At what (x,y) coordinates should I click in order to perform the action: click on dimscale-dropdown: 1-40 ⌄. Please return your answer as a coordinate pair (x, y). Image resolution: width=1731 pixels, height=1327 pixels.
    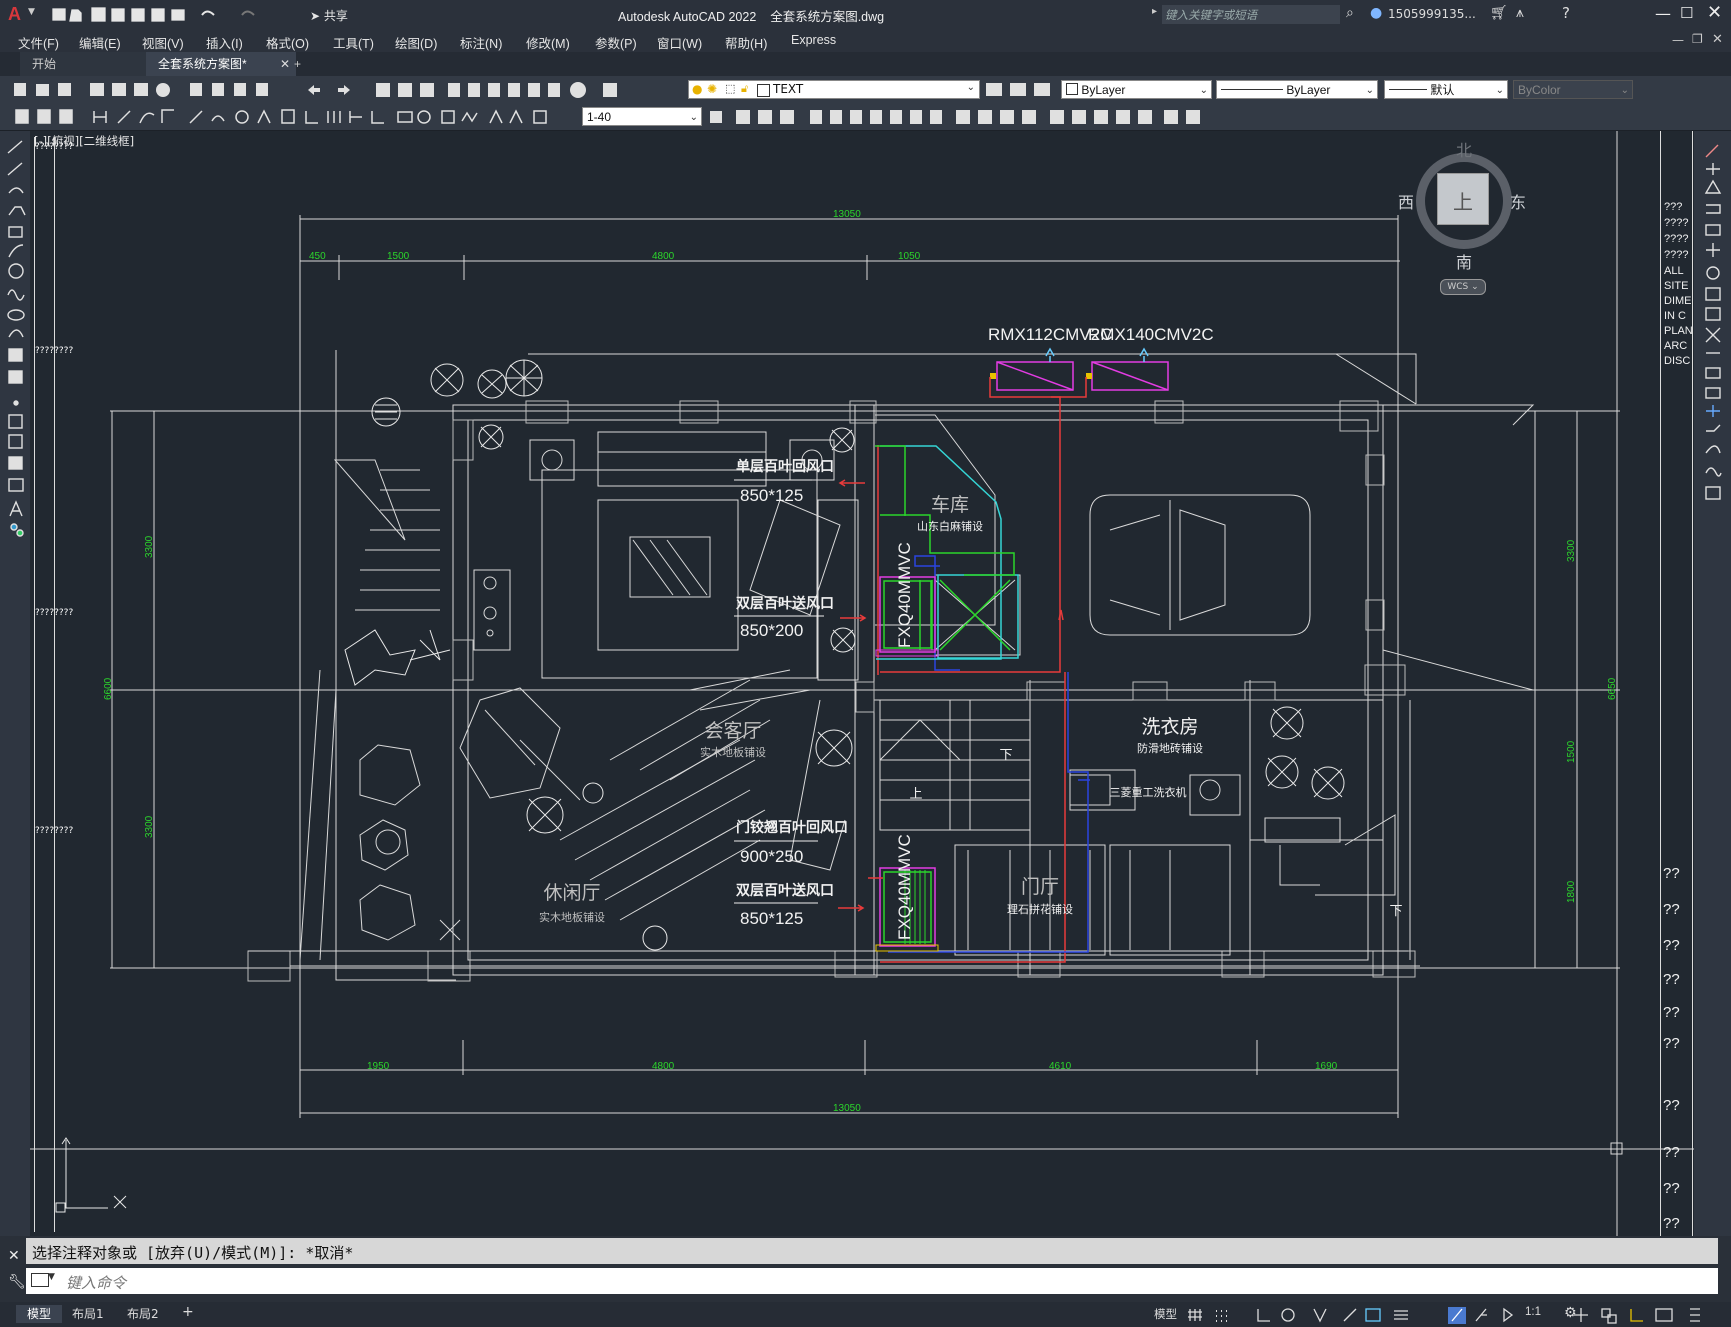
    Looking at the image, I should click on (642, 116).